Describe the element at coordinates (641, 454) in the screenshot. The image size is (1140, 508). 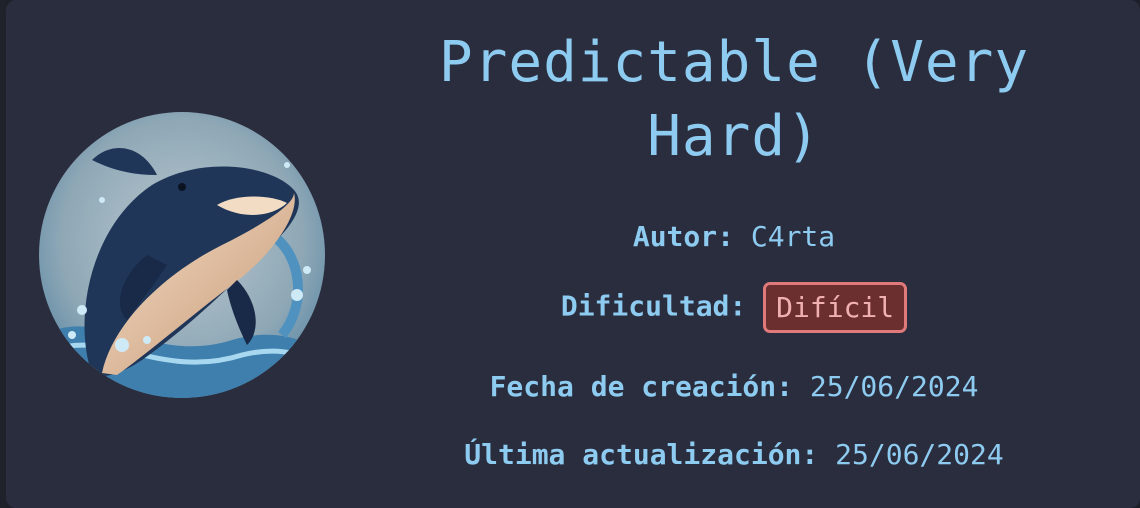
I see `updated-label: Última actualización:` at that location.